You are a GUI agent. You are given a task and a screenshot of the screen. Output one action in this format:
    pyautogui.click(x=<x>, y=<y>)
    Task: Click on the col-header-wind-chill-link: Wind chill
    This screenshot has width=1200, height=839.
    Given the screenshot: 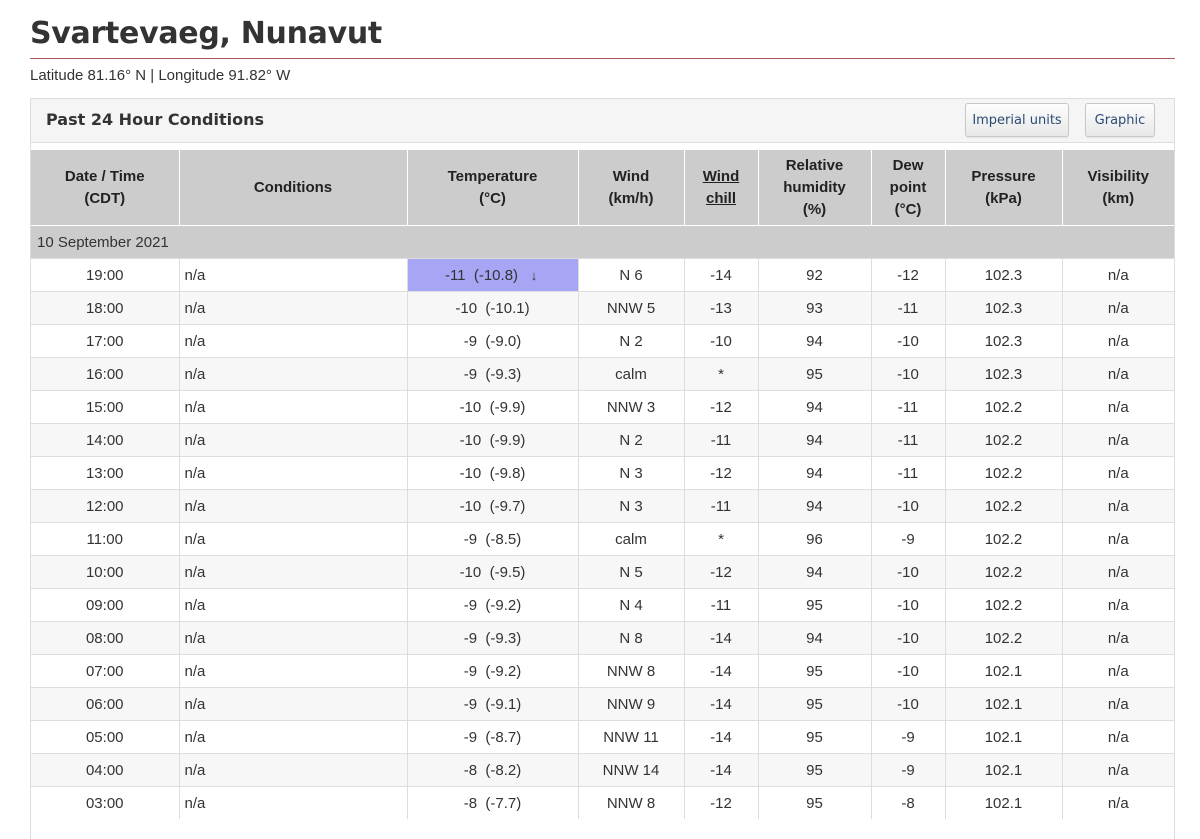 What is the action you would take?
    pyautogui.click(x=720, y=188)
    